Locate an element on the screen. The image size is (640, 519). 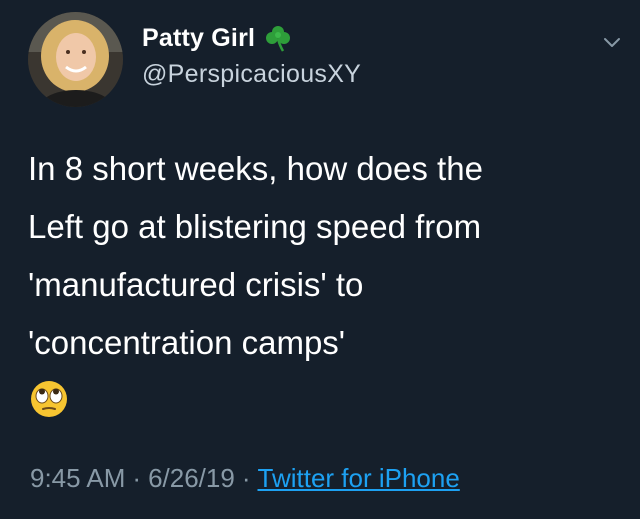
tweet-source-link: Twitter for iPhone is located at coordinates (359, 478).